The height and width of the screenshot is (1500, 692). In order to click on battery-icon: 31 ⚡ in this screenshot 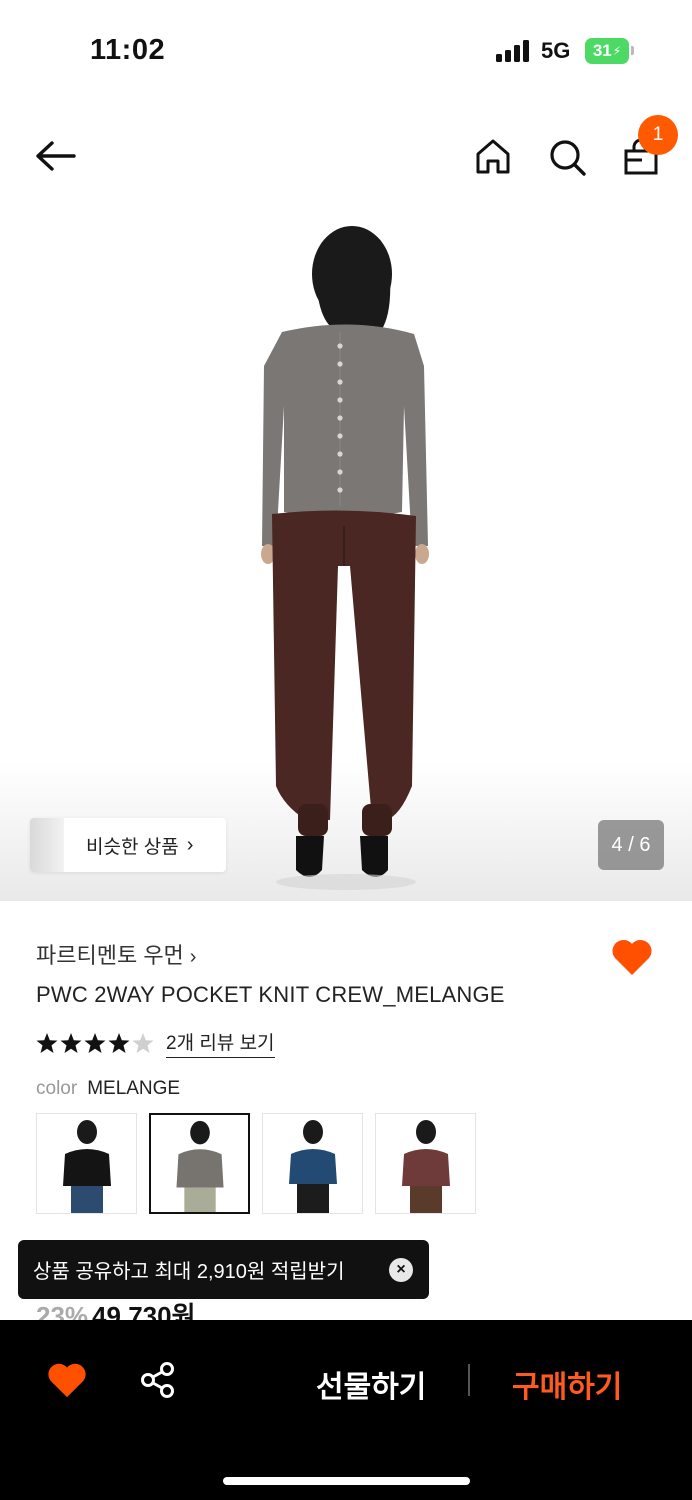, I will do `click(607, 51)`.